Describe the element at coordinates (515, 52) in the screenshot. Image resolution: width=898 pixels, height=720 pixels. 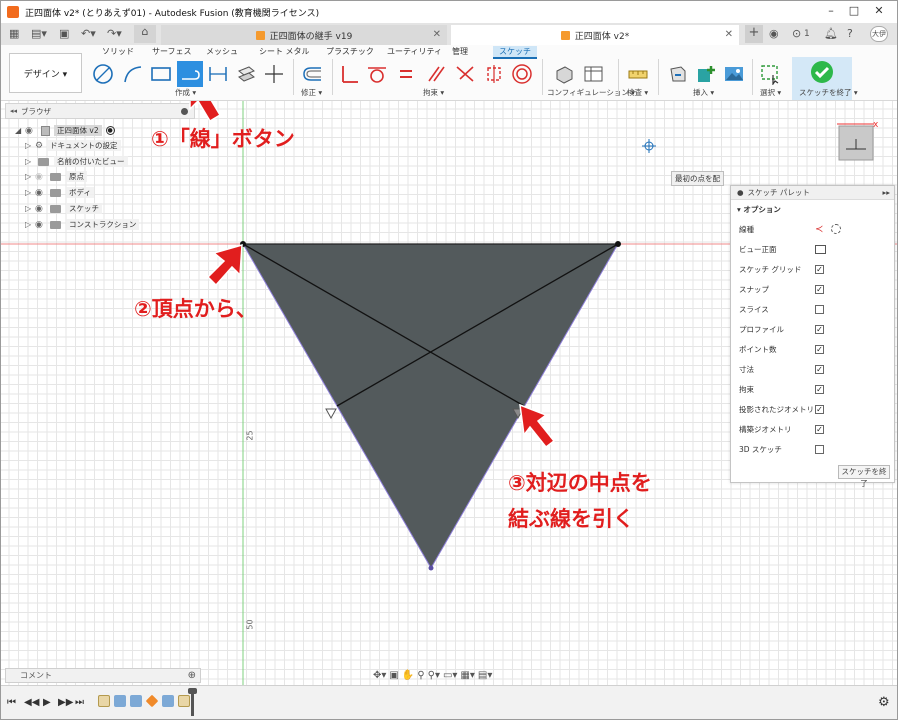
I see `tab-sketch: スケッチ` at that location.